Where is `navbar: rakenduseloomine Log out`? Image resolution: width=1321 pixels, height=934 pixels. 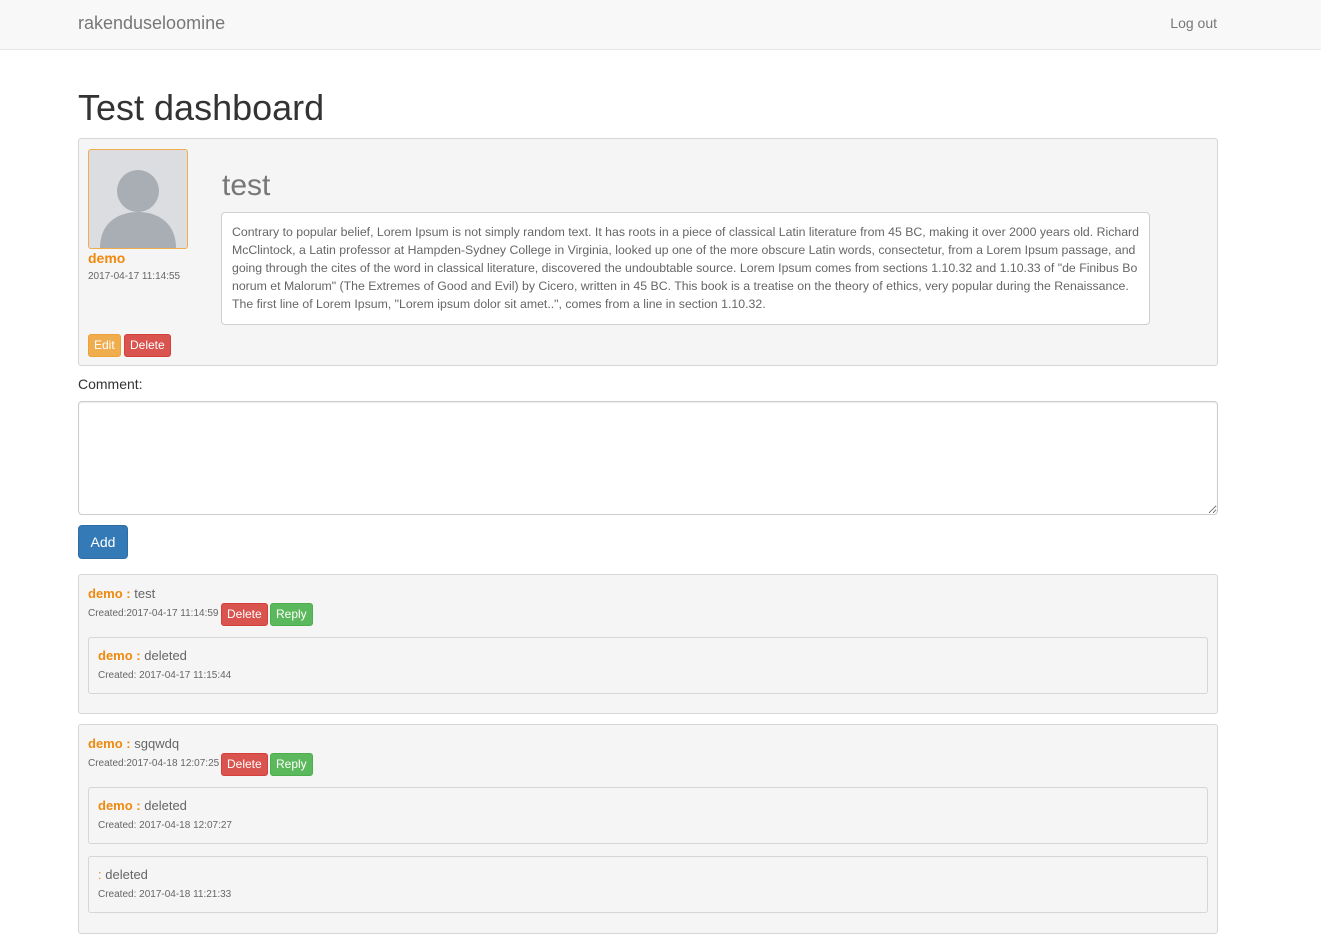
navbar: rakenduseloomine Log out is located at coordinates (660, 25).